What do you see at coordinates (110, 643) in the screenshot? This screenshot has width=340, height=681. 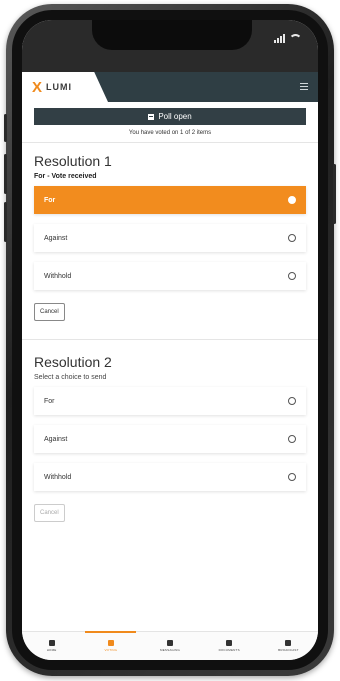 I see `voting-icon` at bounding box center [110, 643].